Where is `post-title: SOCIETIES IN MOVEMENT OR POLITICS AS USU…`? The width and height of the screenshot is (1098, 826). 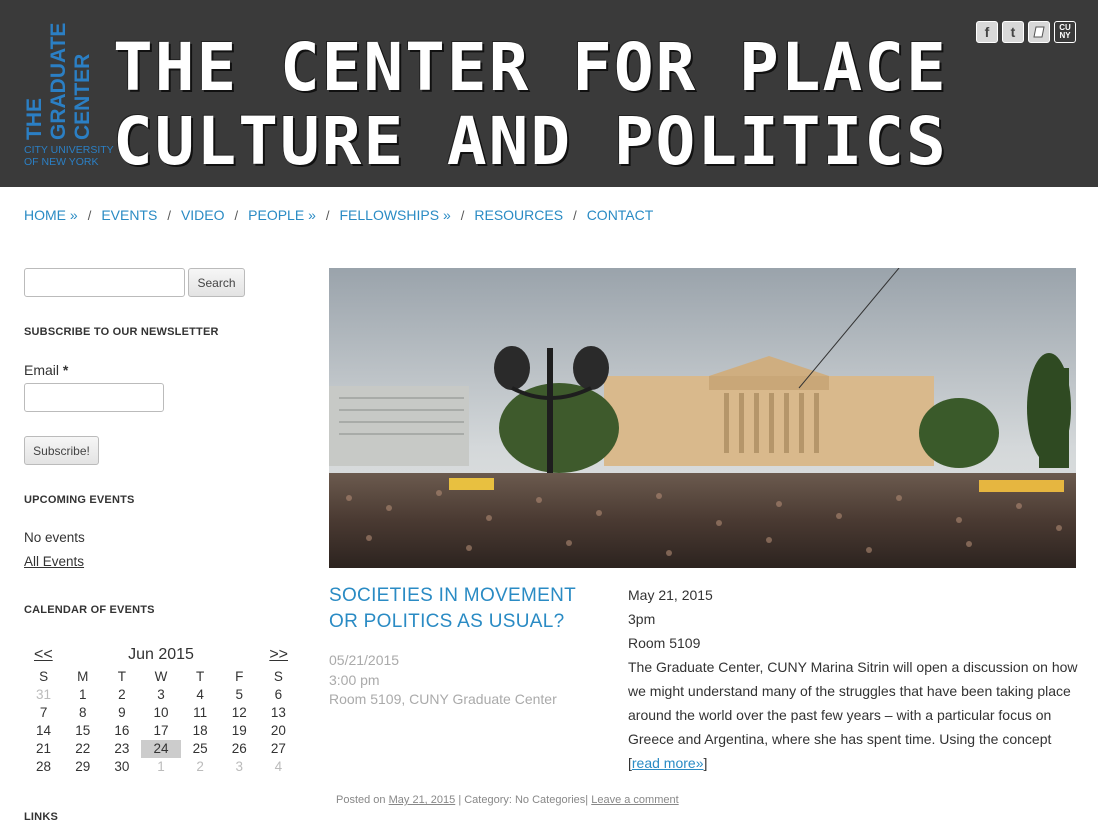
post-title: SOCIETIES IN MOVEMENT OR POLITICS AS USU… is located at coordinates (469, 609).